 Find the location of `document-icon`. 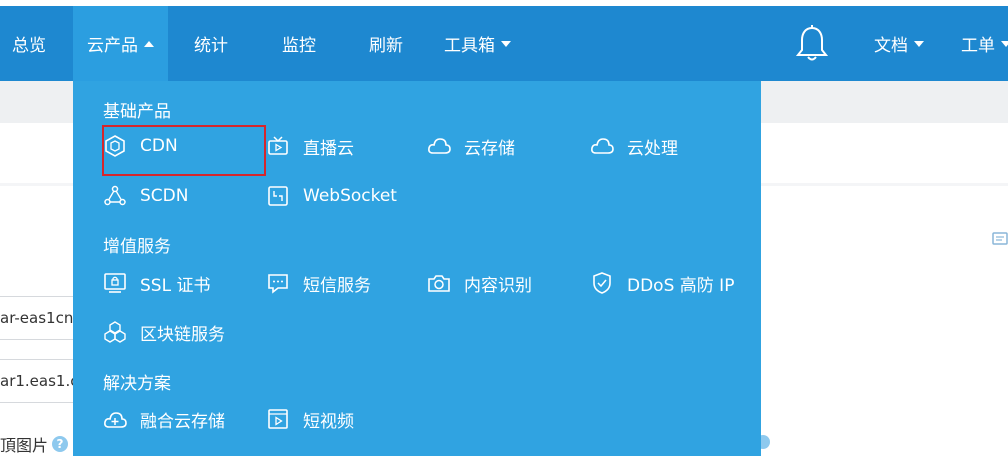

document-icon is located at coordinates (1000, 239).